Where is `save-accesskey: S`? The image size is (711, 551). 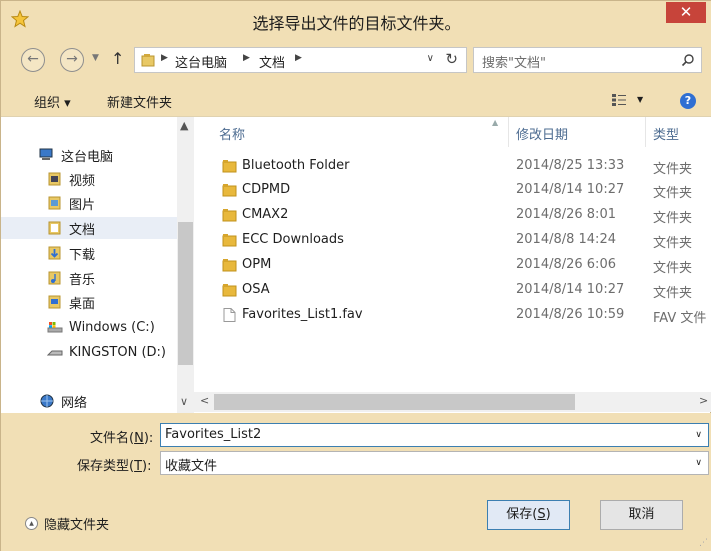 save-accesskey: S is located at coordinates (541, 514).